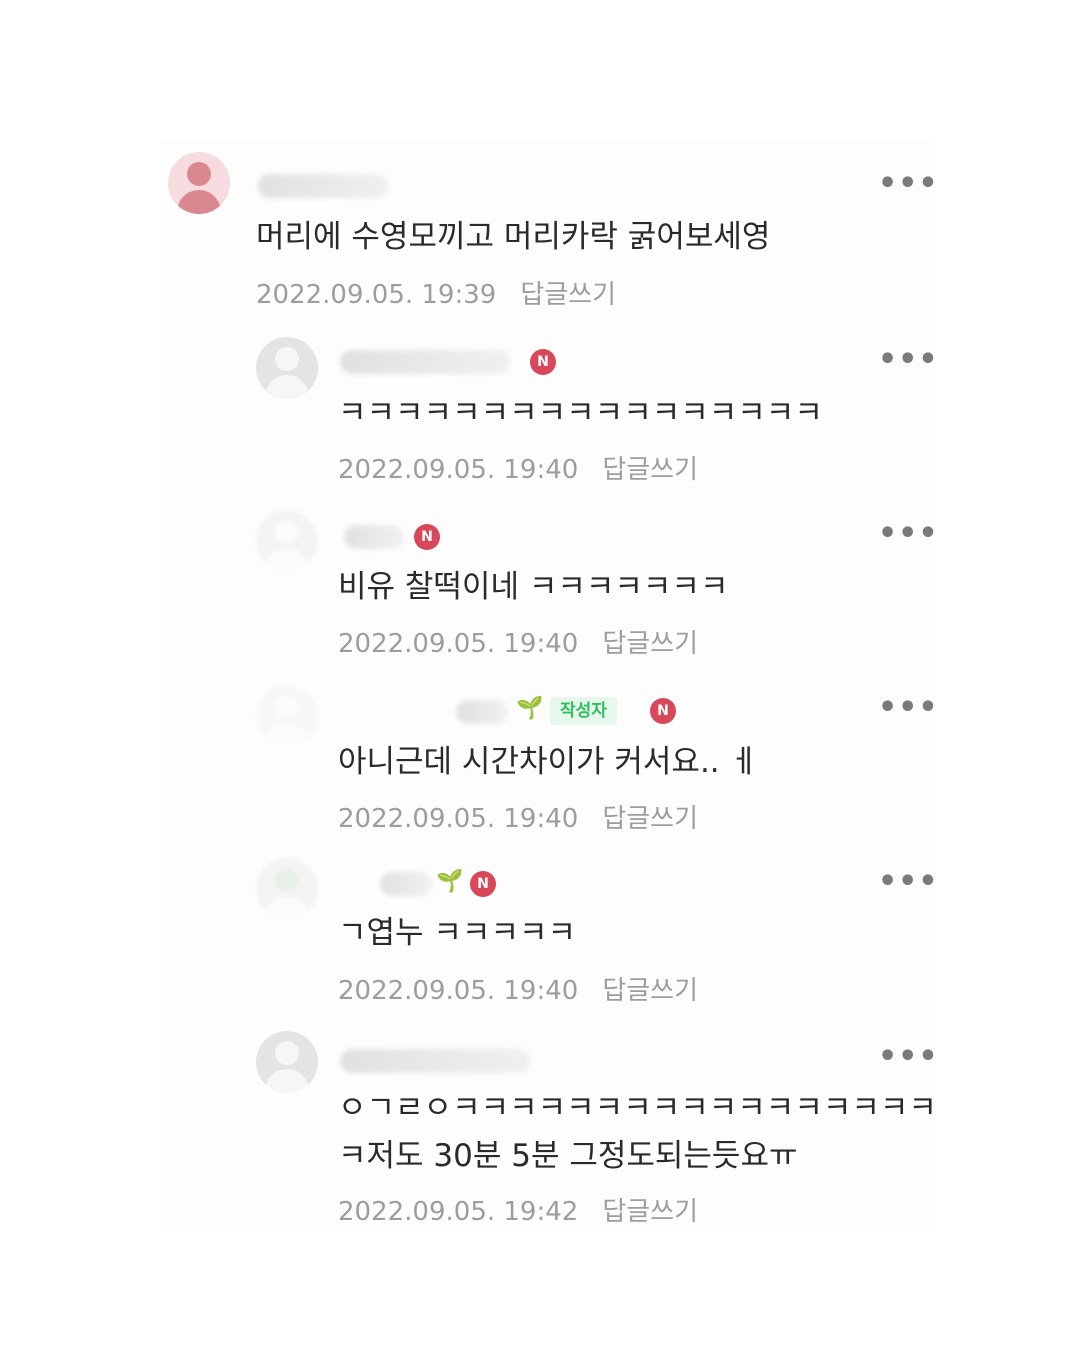 The image size is (1080, 1350). Describe the element at coordinates (458, 1212) in the screenshot. I see `comment-date: 2022.09.05. 19:42` at that location.